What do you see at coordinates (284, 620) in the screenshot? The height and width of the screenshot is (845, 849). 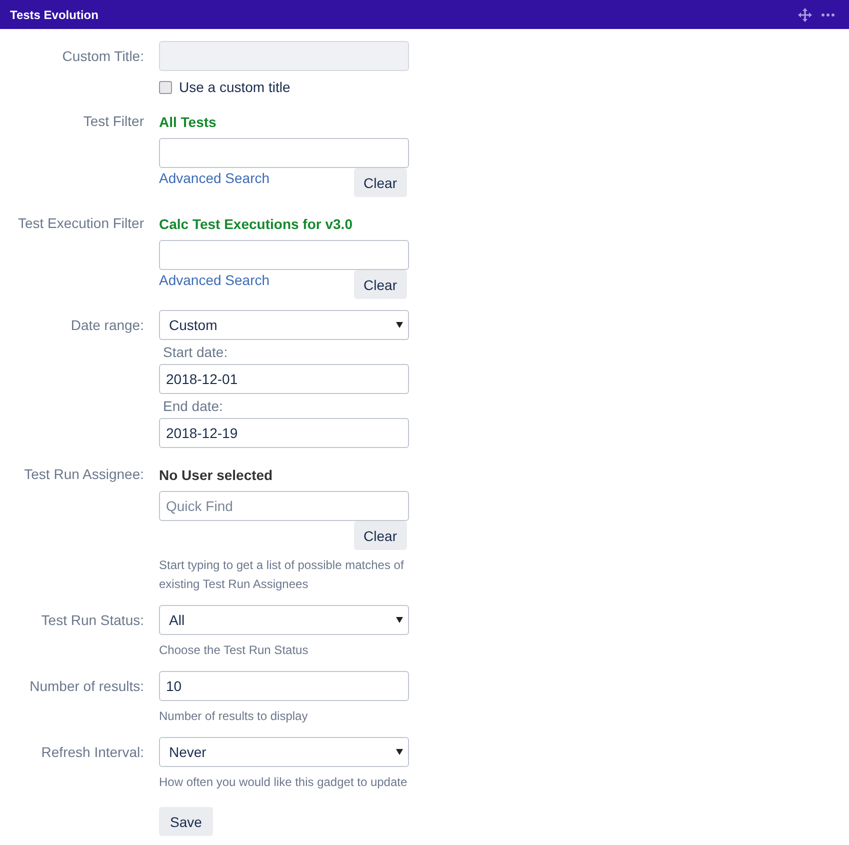 I see `dropdown: All` at bounding box center [284, 620].